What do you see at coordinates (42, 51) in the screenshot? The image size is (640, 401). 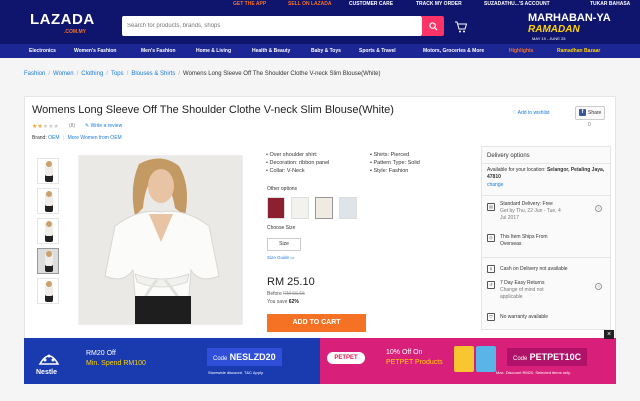 I see `category-electronics: Electronics` at bounding box center [42, 51].